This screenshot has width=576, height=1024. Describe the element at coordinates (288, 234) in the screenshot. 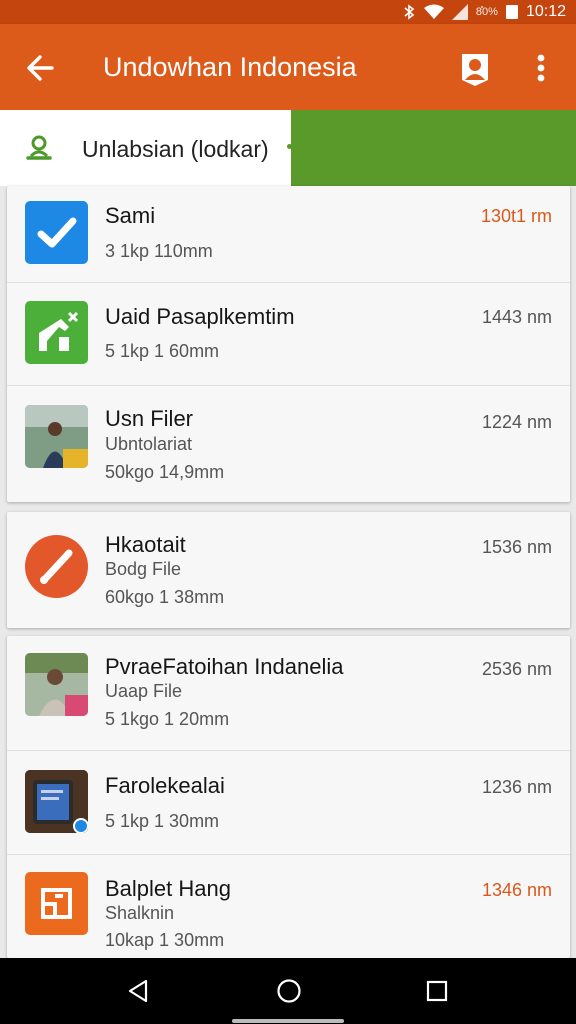

I see `list-item: Sami 3 1kp 110mm 130t1 rm` at that location.